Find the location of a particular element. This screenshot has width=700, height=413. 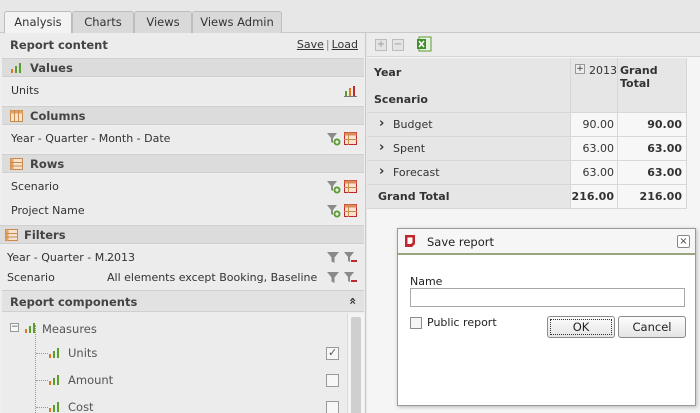

tab-charts: Charts is located at coordinates (103, 22).